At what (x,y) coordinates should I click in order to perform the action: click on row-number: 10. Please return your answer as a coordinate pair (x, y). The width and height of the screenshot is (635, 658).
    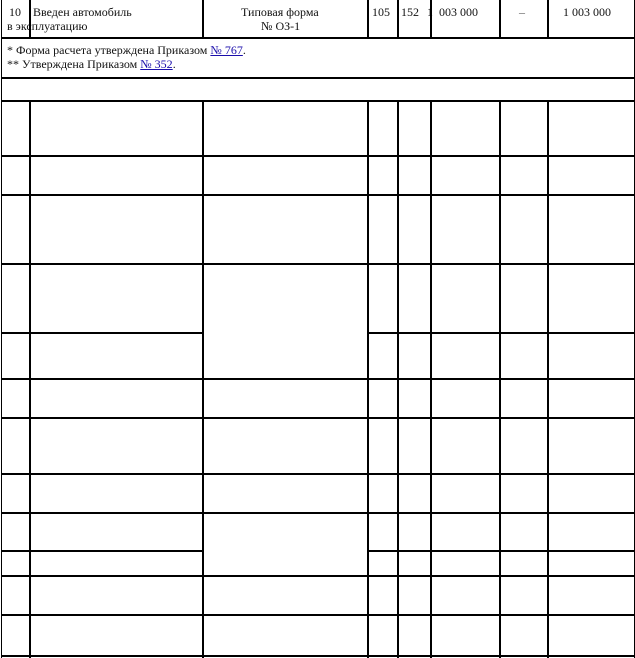
    Looking at the image, I should click on (15, 12).